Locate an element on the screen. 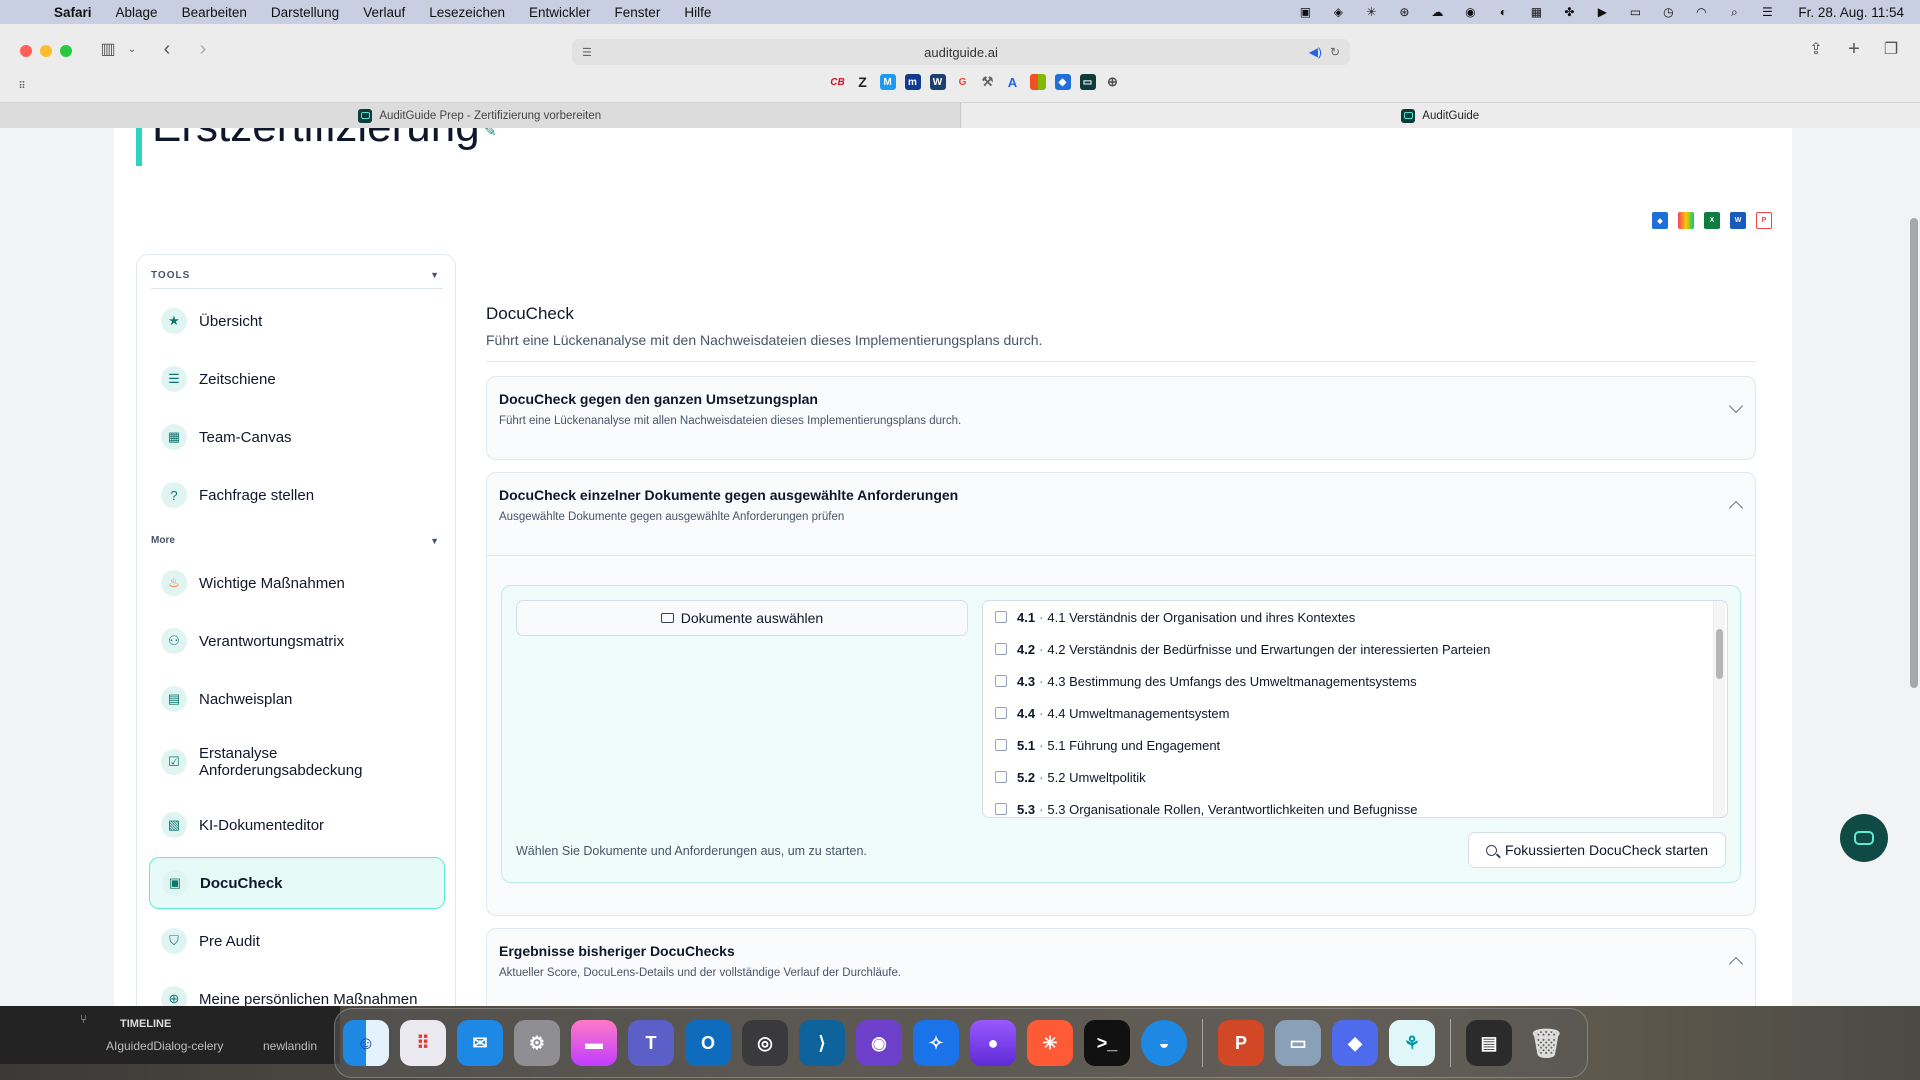 Image resolution: width=1920 pixels, height=1080 pixels. status-app-icon: ✳ is located at coordinates (1371, 12).